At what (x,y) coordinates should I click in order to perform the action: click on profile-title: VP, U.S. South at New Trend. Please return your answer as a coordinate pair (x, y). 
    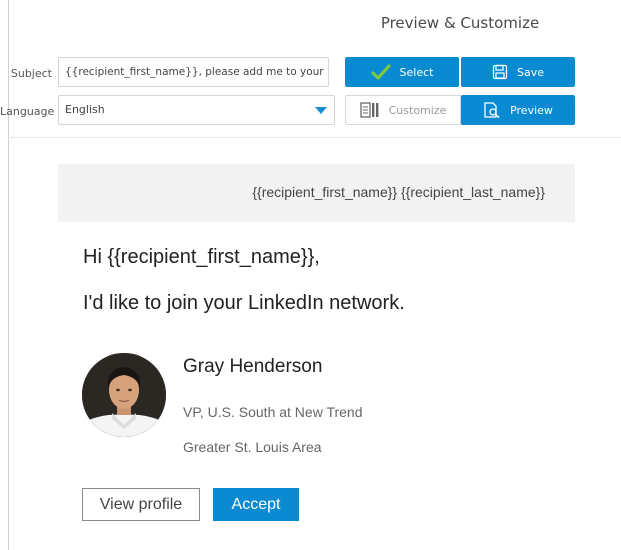
    Looking at the image, I should click on (273, 412).